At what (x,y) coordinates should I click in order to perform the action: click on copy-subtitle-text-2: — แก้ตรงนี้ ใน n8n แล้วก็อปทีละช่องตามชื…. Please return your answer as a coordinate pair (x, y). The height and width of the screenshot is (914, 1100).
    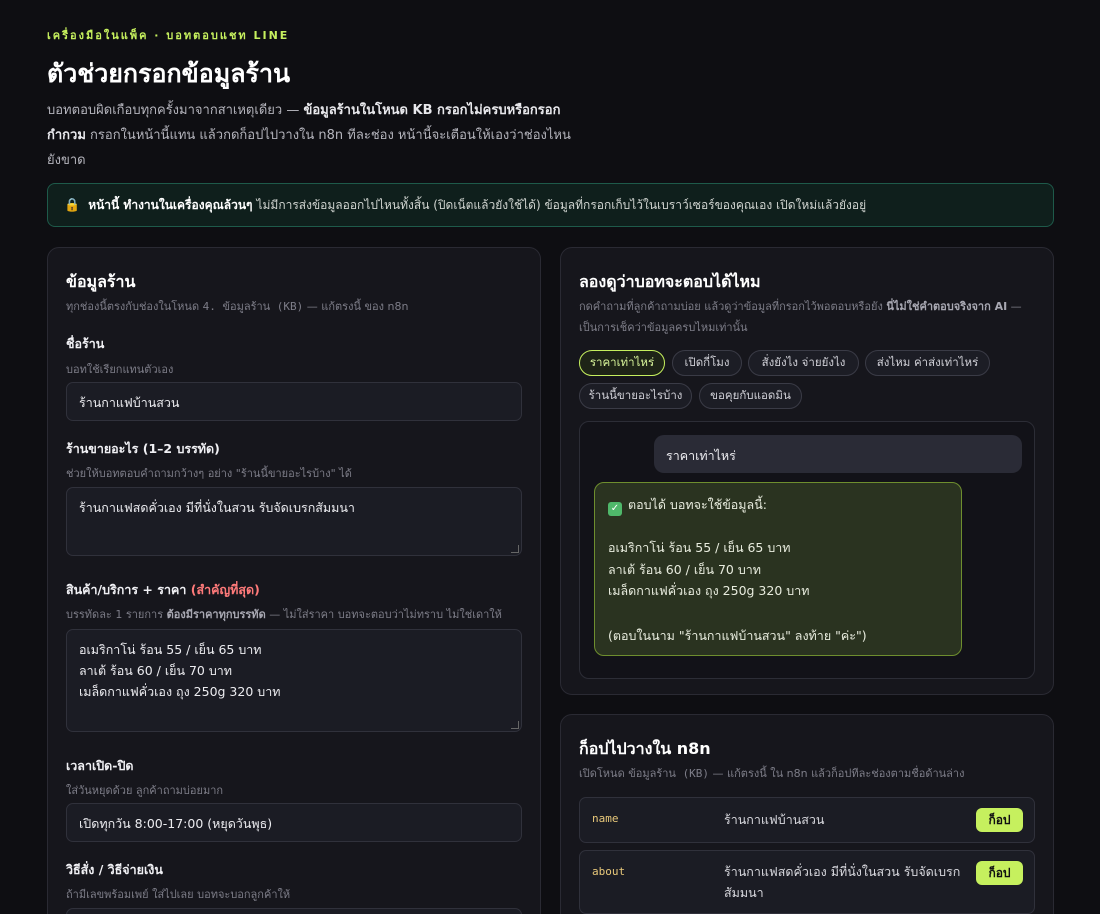
    Looking at the image, I should click on (837, 773).